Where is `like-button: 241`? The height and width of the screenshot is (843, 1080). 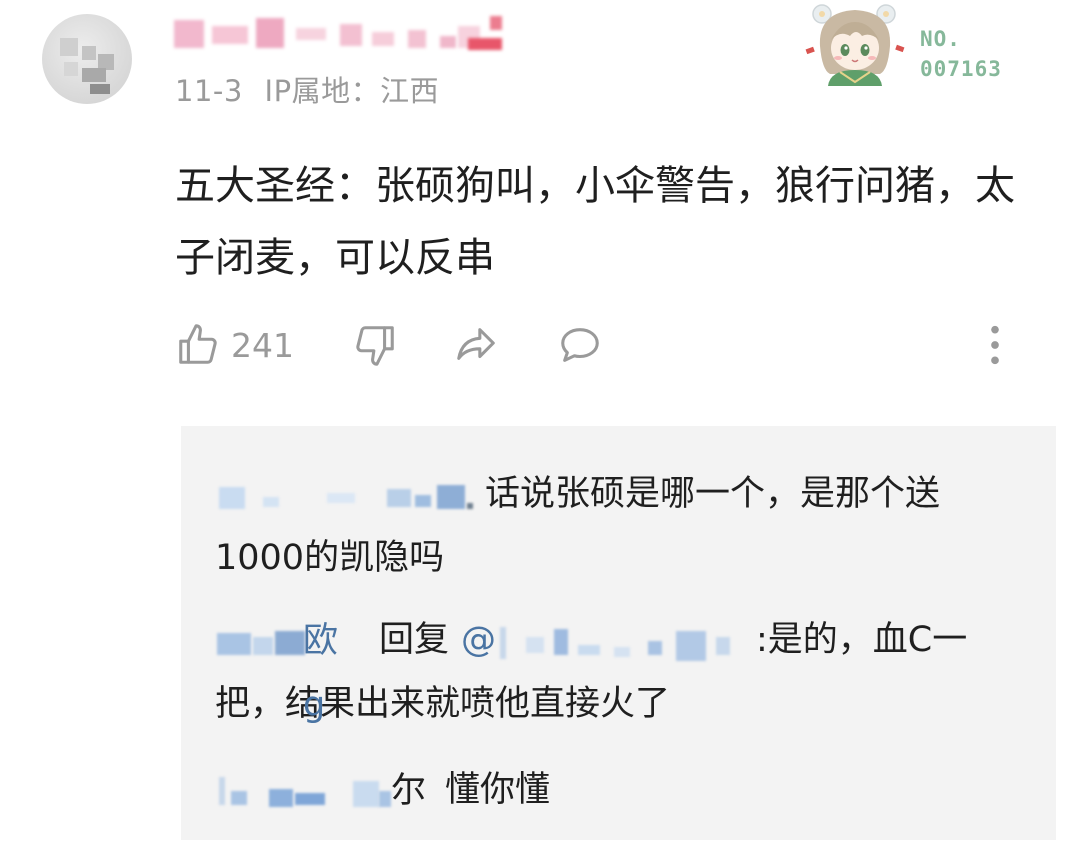 like-button: 241 is located at coordinates (234, 345).